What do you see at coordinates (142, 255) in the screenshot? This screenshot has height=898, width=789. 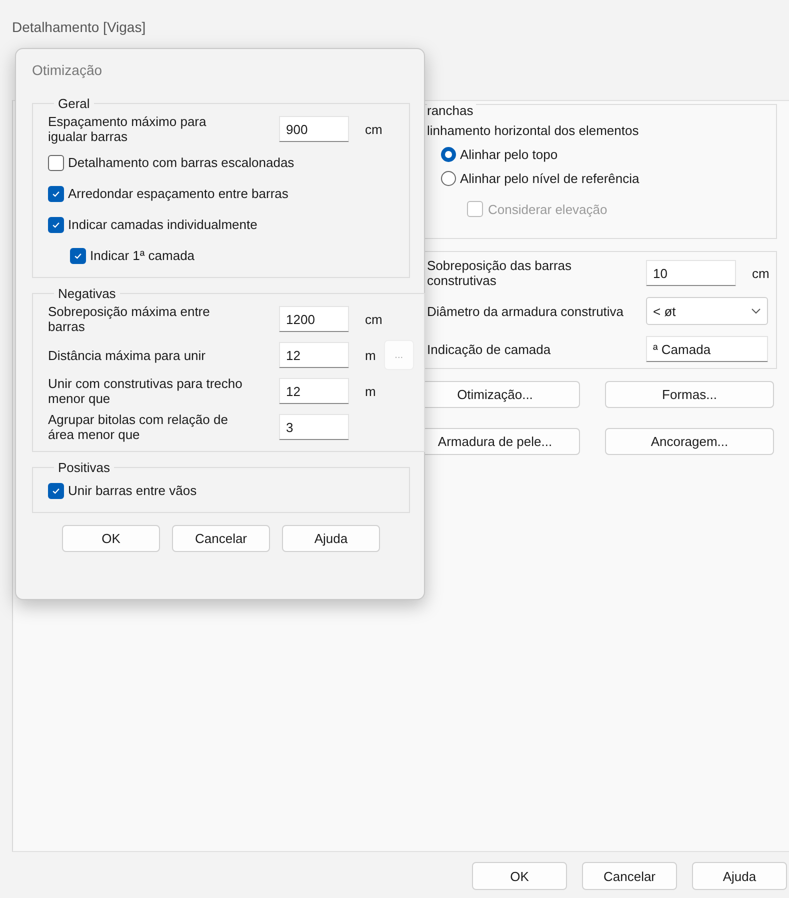 I see `checkbox-label: Indicar 1ª camada` at bounding box center [142, 255].